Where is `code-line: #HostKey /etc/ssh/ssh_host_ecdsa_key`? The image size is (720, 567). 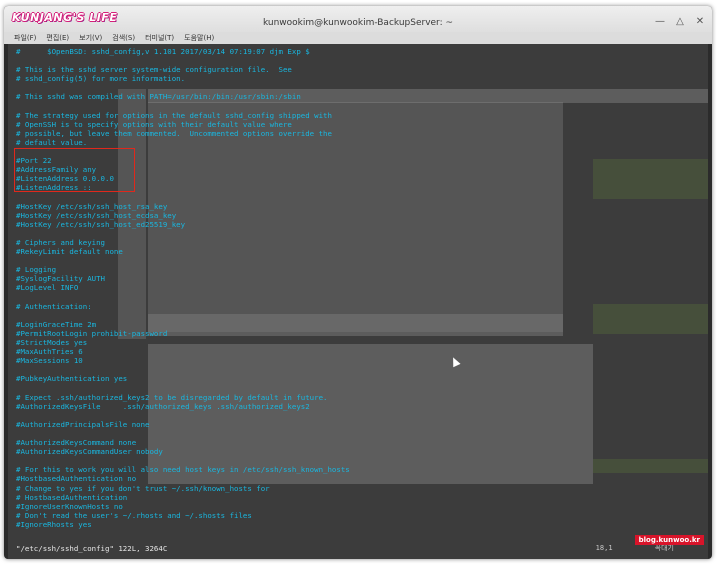 code-line: #HostKey /etc/ssh/ssh_host_ecdsa_key is located at coordinates (96, 215).